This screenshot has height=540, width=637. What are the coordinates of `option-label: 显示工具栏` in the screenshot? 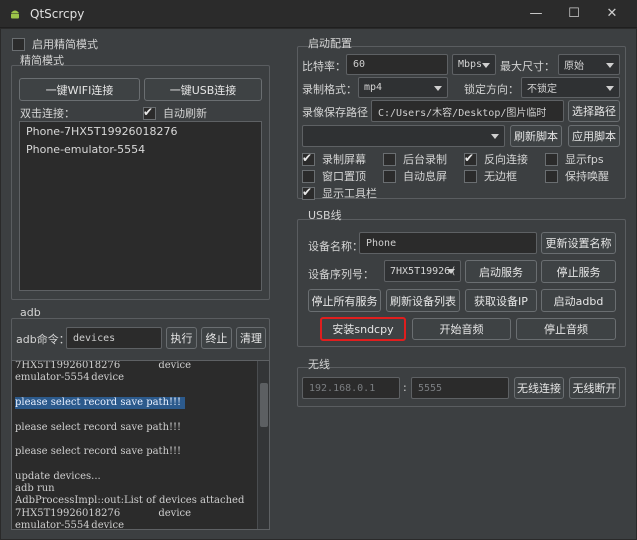 It's located at (349, 193).